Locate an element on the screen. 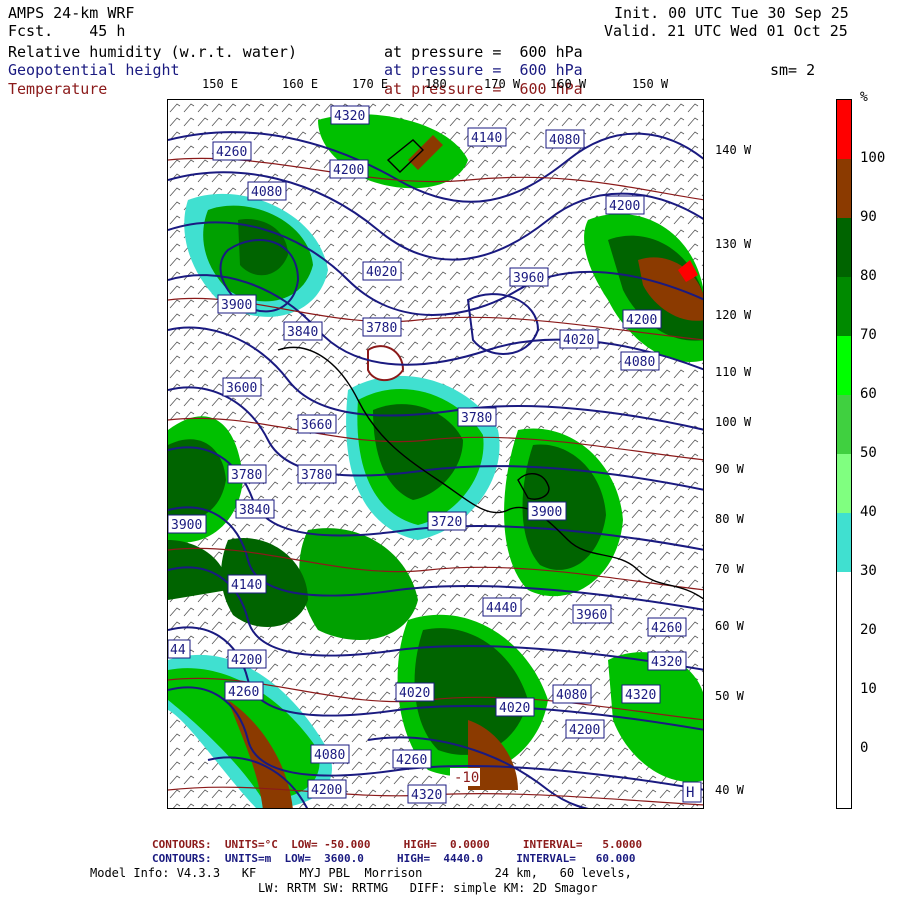 The width and height of the screenshot is (900, 900). colorbar-segment-low is located at coordinates (844, 690).